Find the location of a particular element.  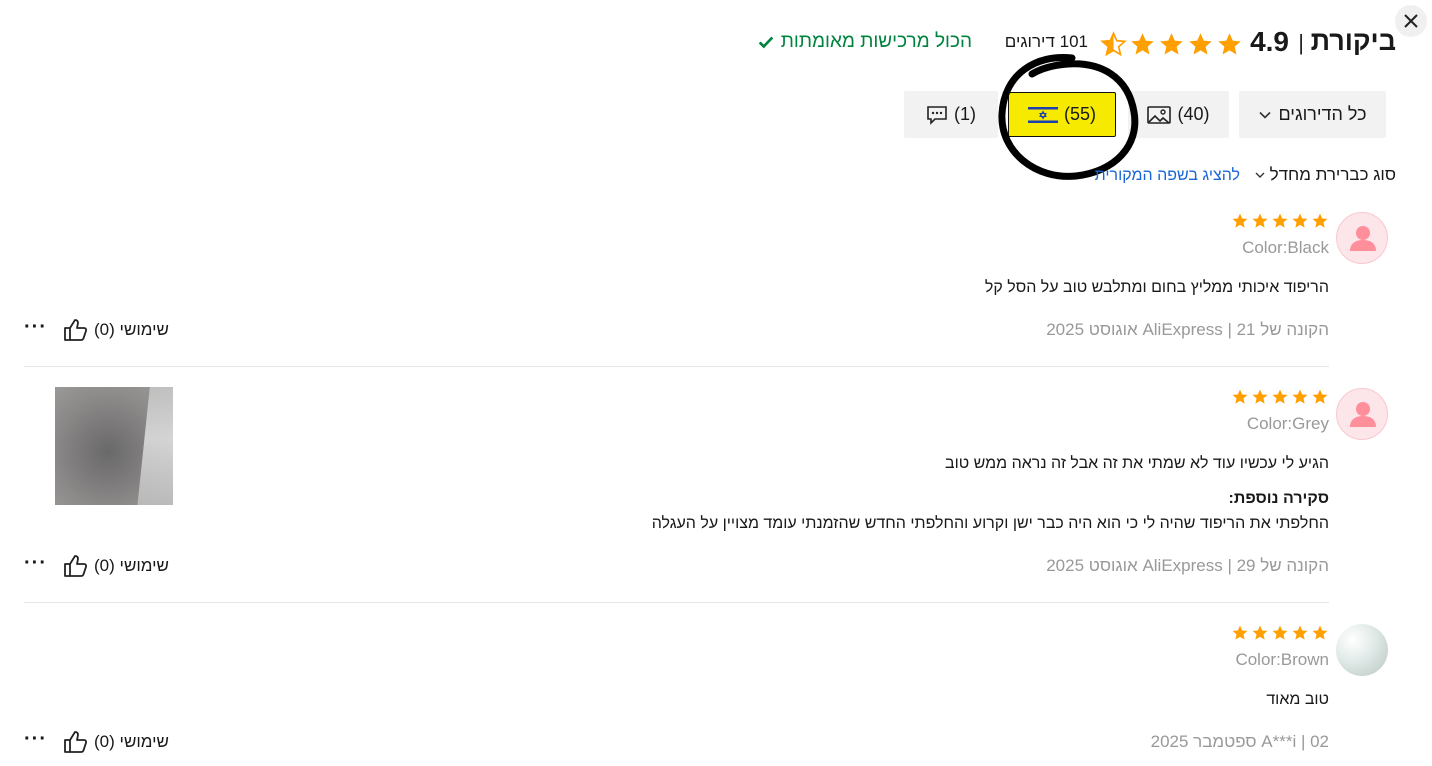

sort-dropdown: סוג כברירת מחדל is located at coordinates (1325, 175).